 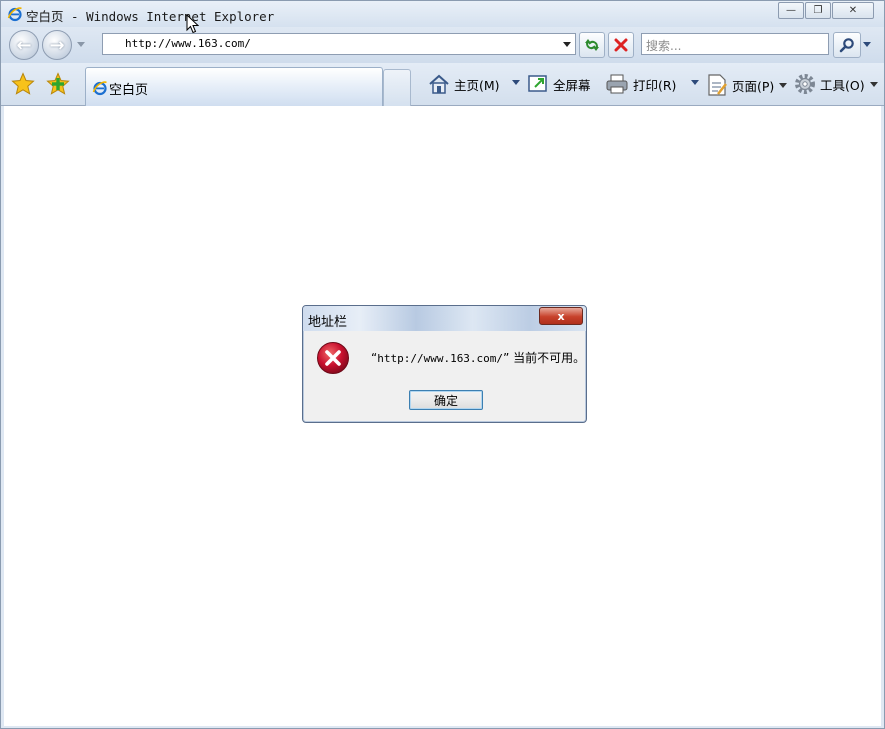 I want to click on minimize-button: —, so click(x=791, y=10).